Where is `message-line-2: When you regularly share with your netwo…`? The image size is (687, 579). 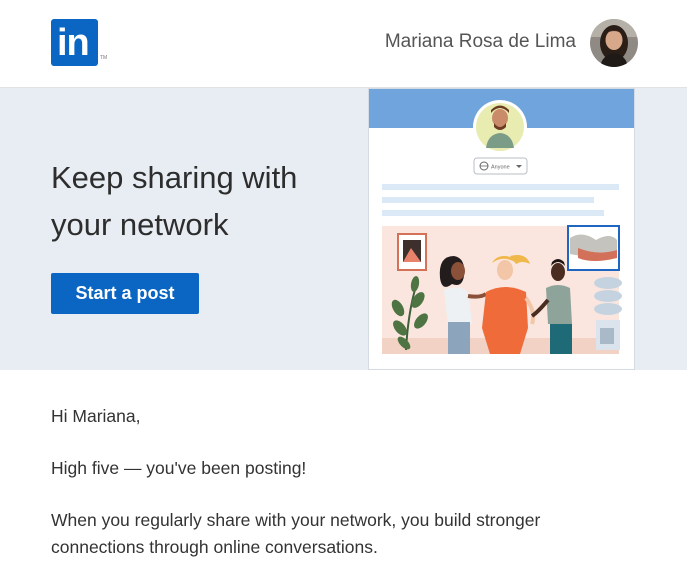 message-line-2: When you regularly share with your netwo… is located at coordinates (296, 533).